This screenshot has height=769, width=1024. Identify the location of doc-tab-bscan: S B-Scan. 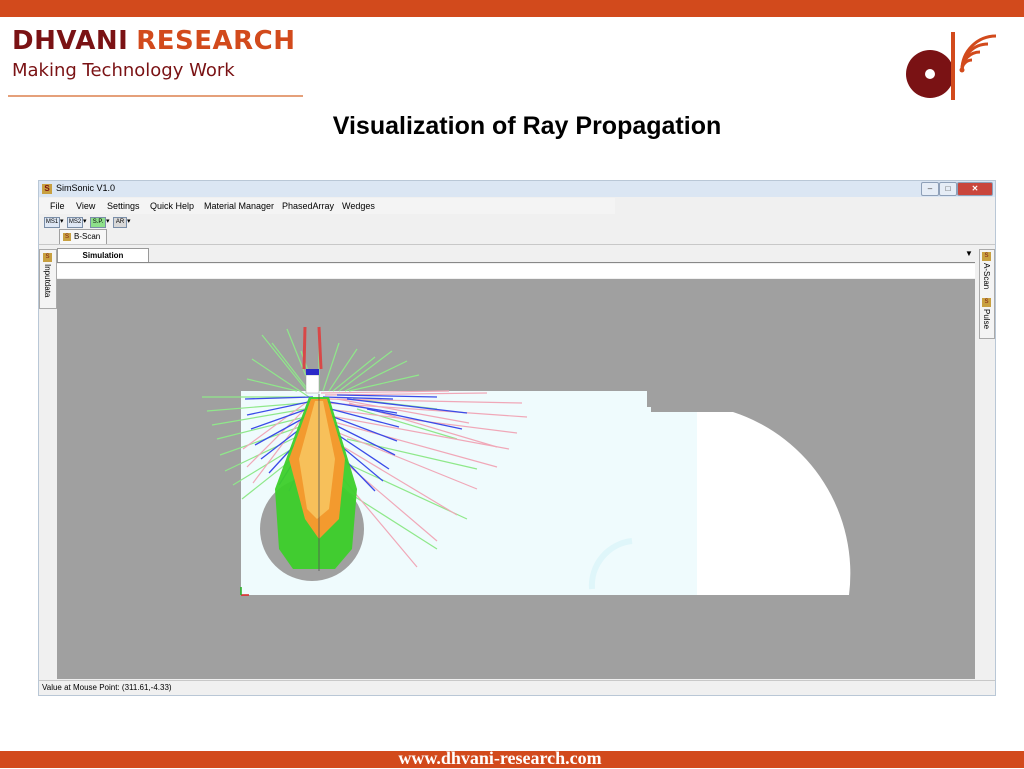
(83, 237).